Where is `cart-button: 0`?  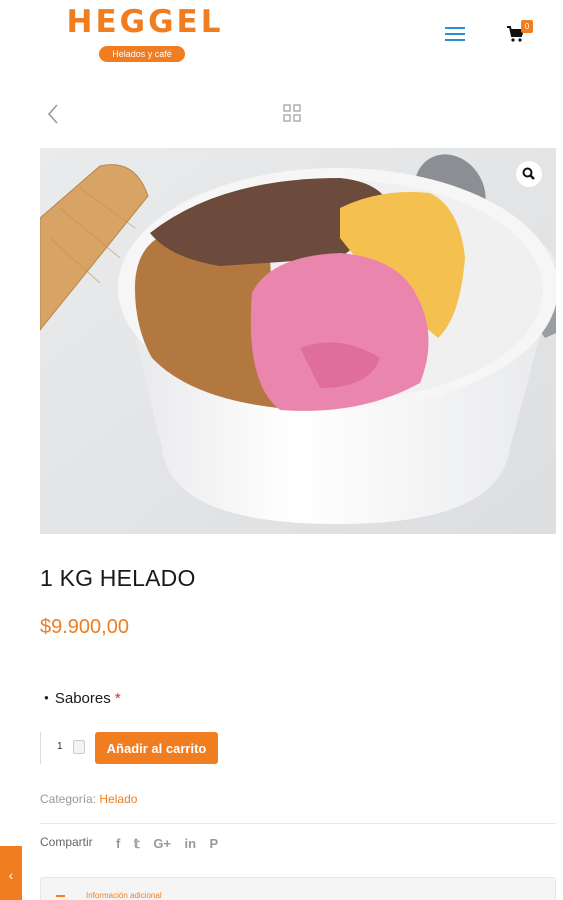 cart-button: 0 is located at coordinates (520, 32).